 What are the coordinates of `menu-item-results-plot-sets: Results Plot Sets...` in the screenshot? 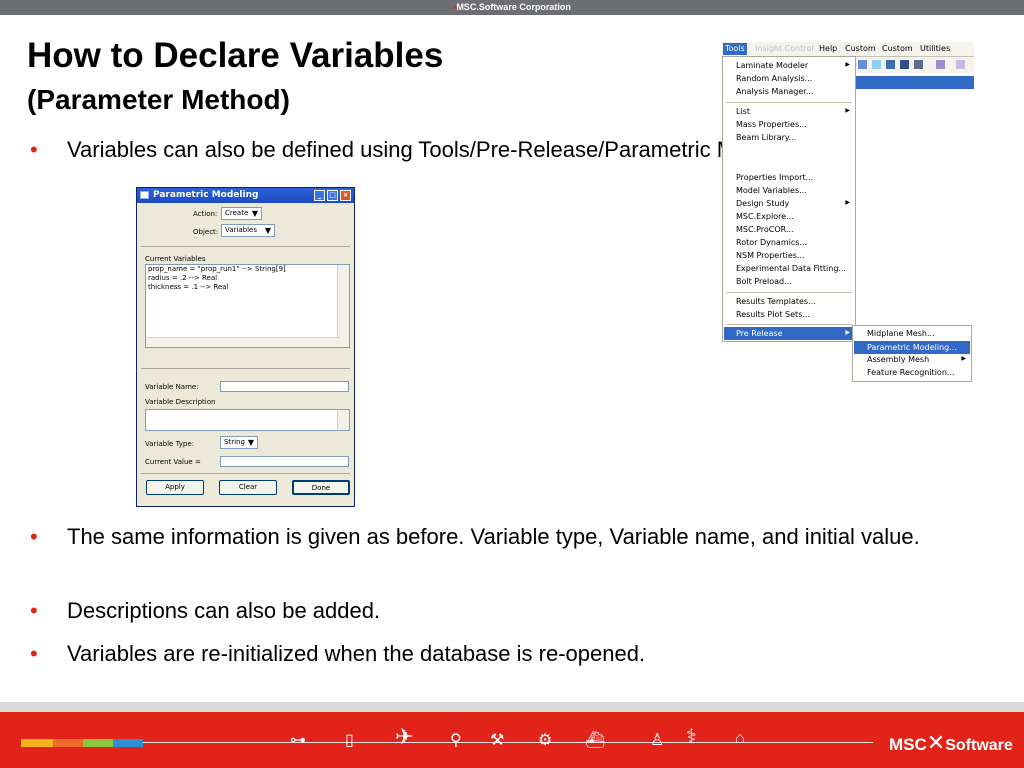 It's located at (773, 314).